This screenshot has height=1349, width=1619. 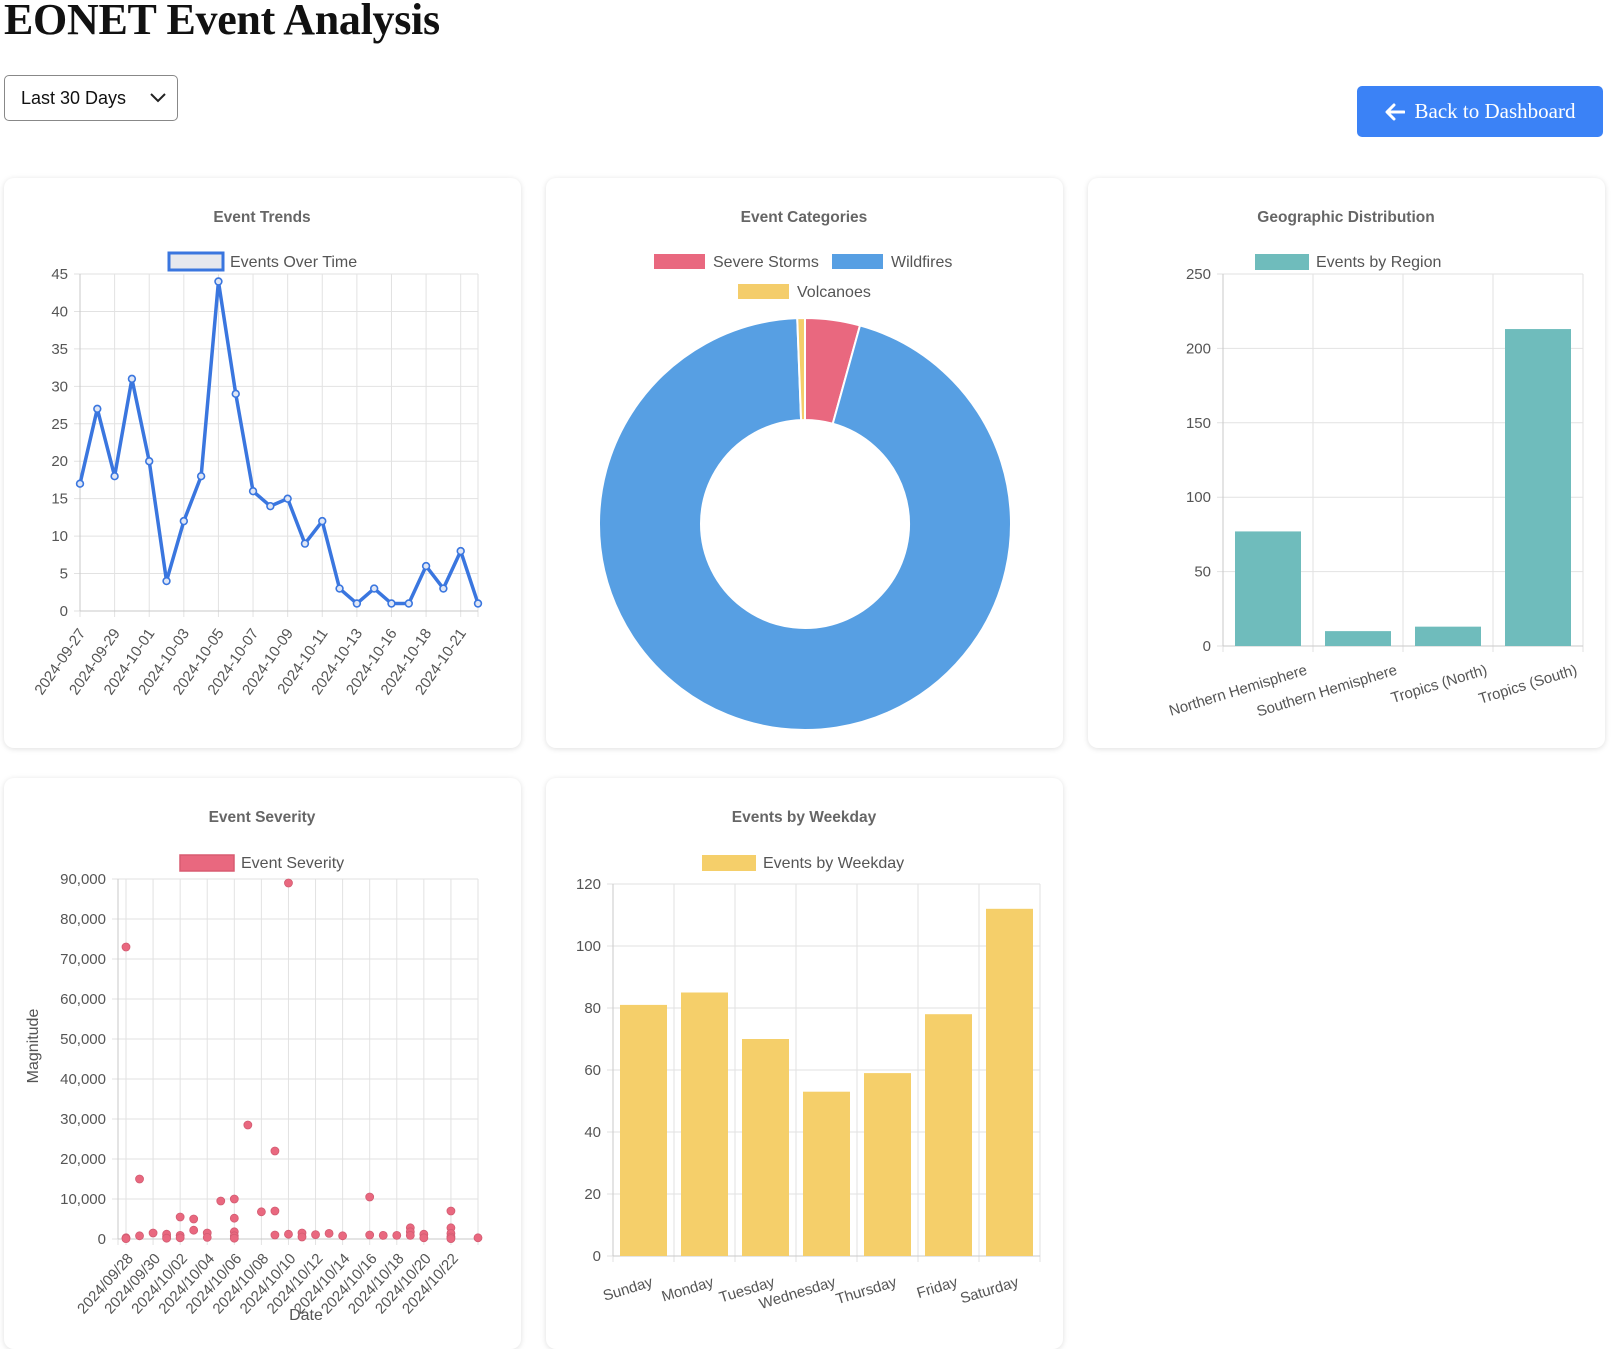 I want to click on y-tick-label: 90,000, so click(x=83, y=879).